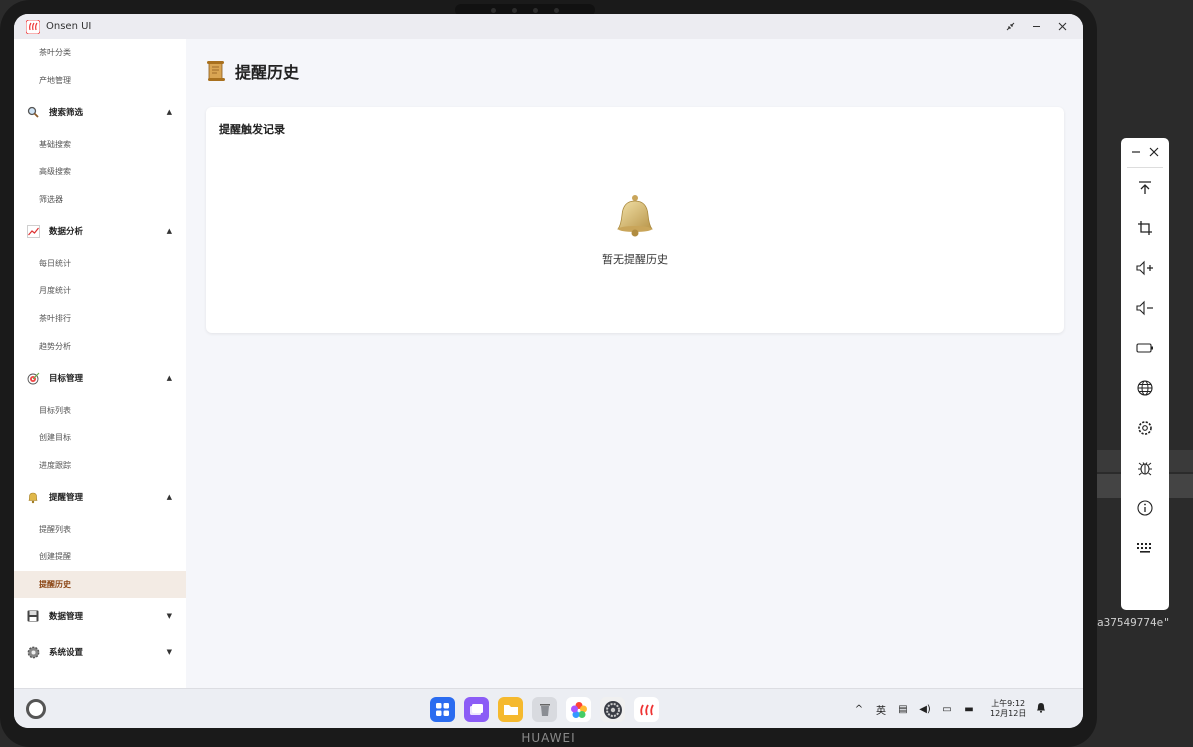 The height and width of the screenshot is (747, 1193). What do you see at coordinates (1041, 709) in the screenshot?
I see `notification-bell-icon` at bounding box center [1041, 709].